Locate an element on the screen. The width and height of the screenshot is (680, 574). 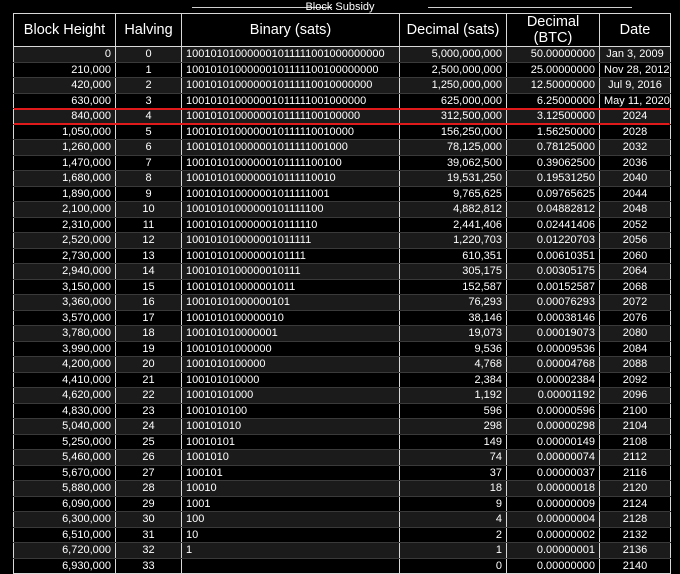
decimal-btc-cell: 0.01220703 is located at coordinates (553, 240).